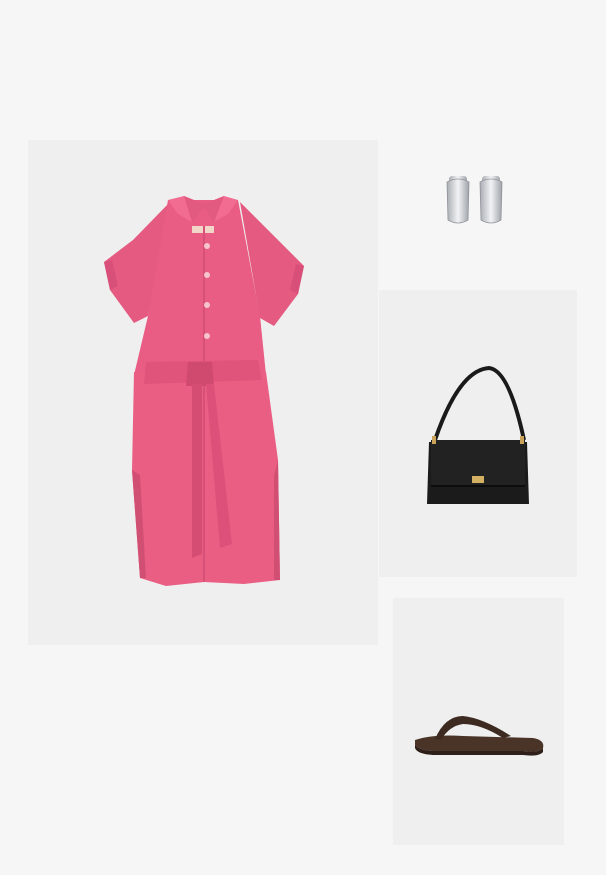 This screenshot has height=875, width=606. I want to click on earrings-image, so click(476, 201).